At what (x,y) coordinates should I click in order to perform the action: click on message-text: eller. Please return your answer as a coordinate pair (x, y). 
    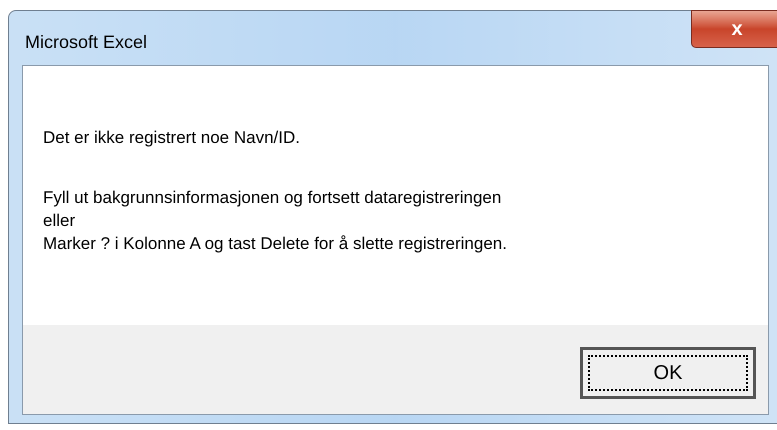
    Looking at the image, I should click on (59, 221).